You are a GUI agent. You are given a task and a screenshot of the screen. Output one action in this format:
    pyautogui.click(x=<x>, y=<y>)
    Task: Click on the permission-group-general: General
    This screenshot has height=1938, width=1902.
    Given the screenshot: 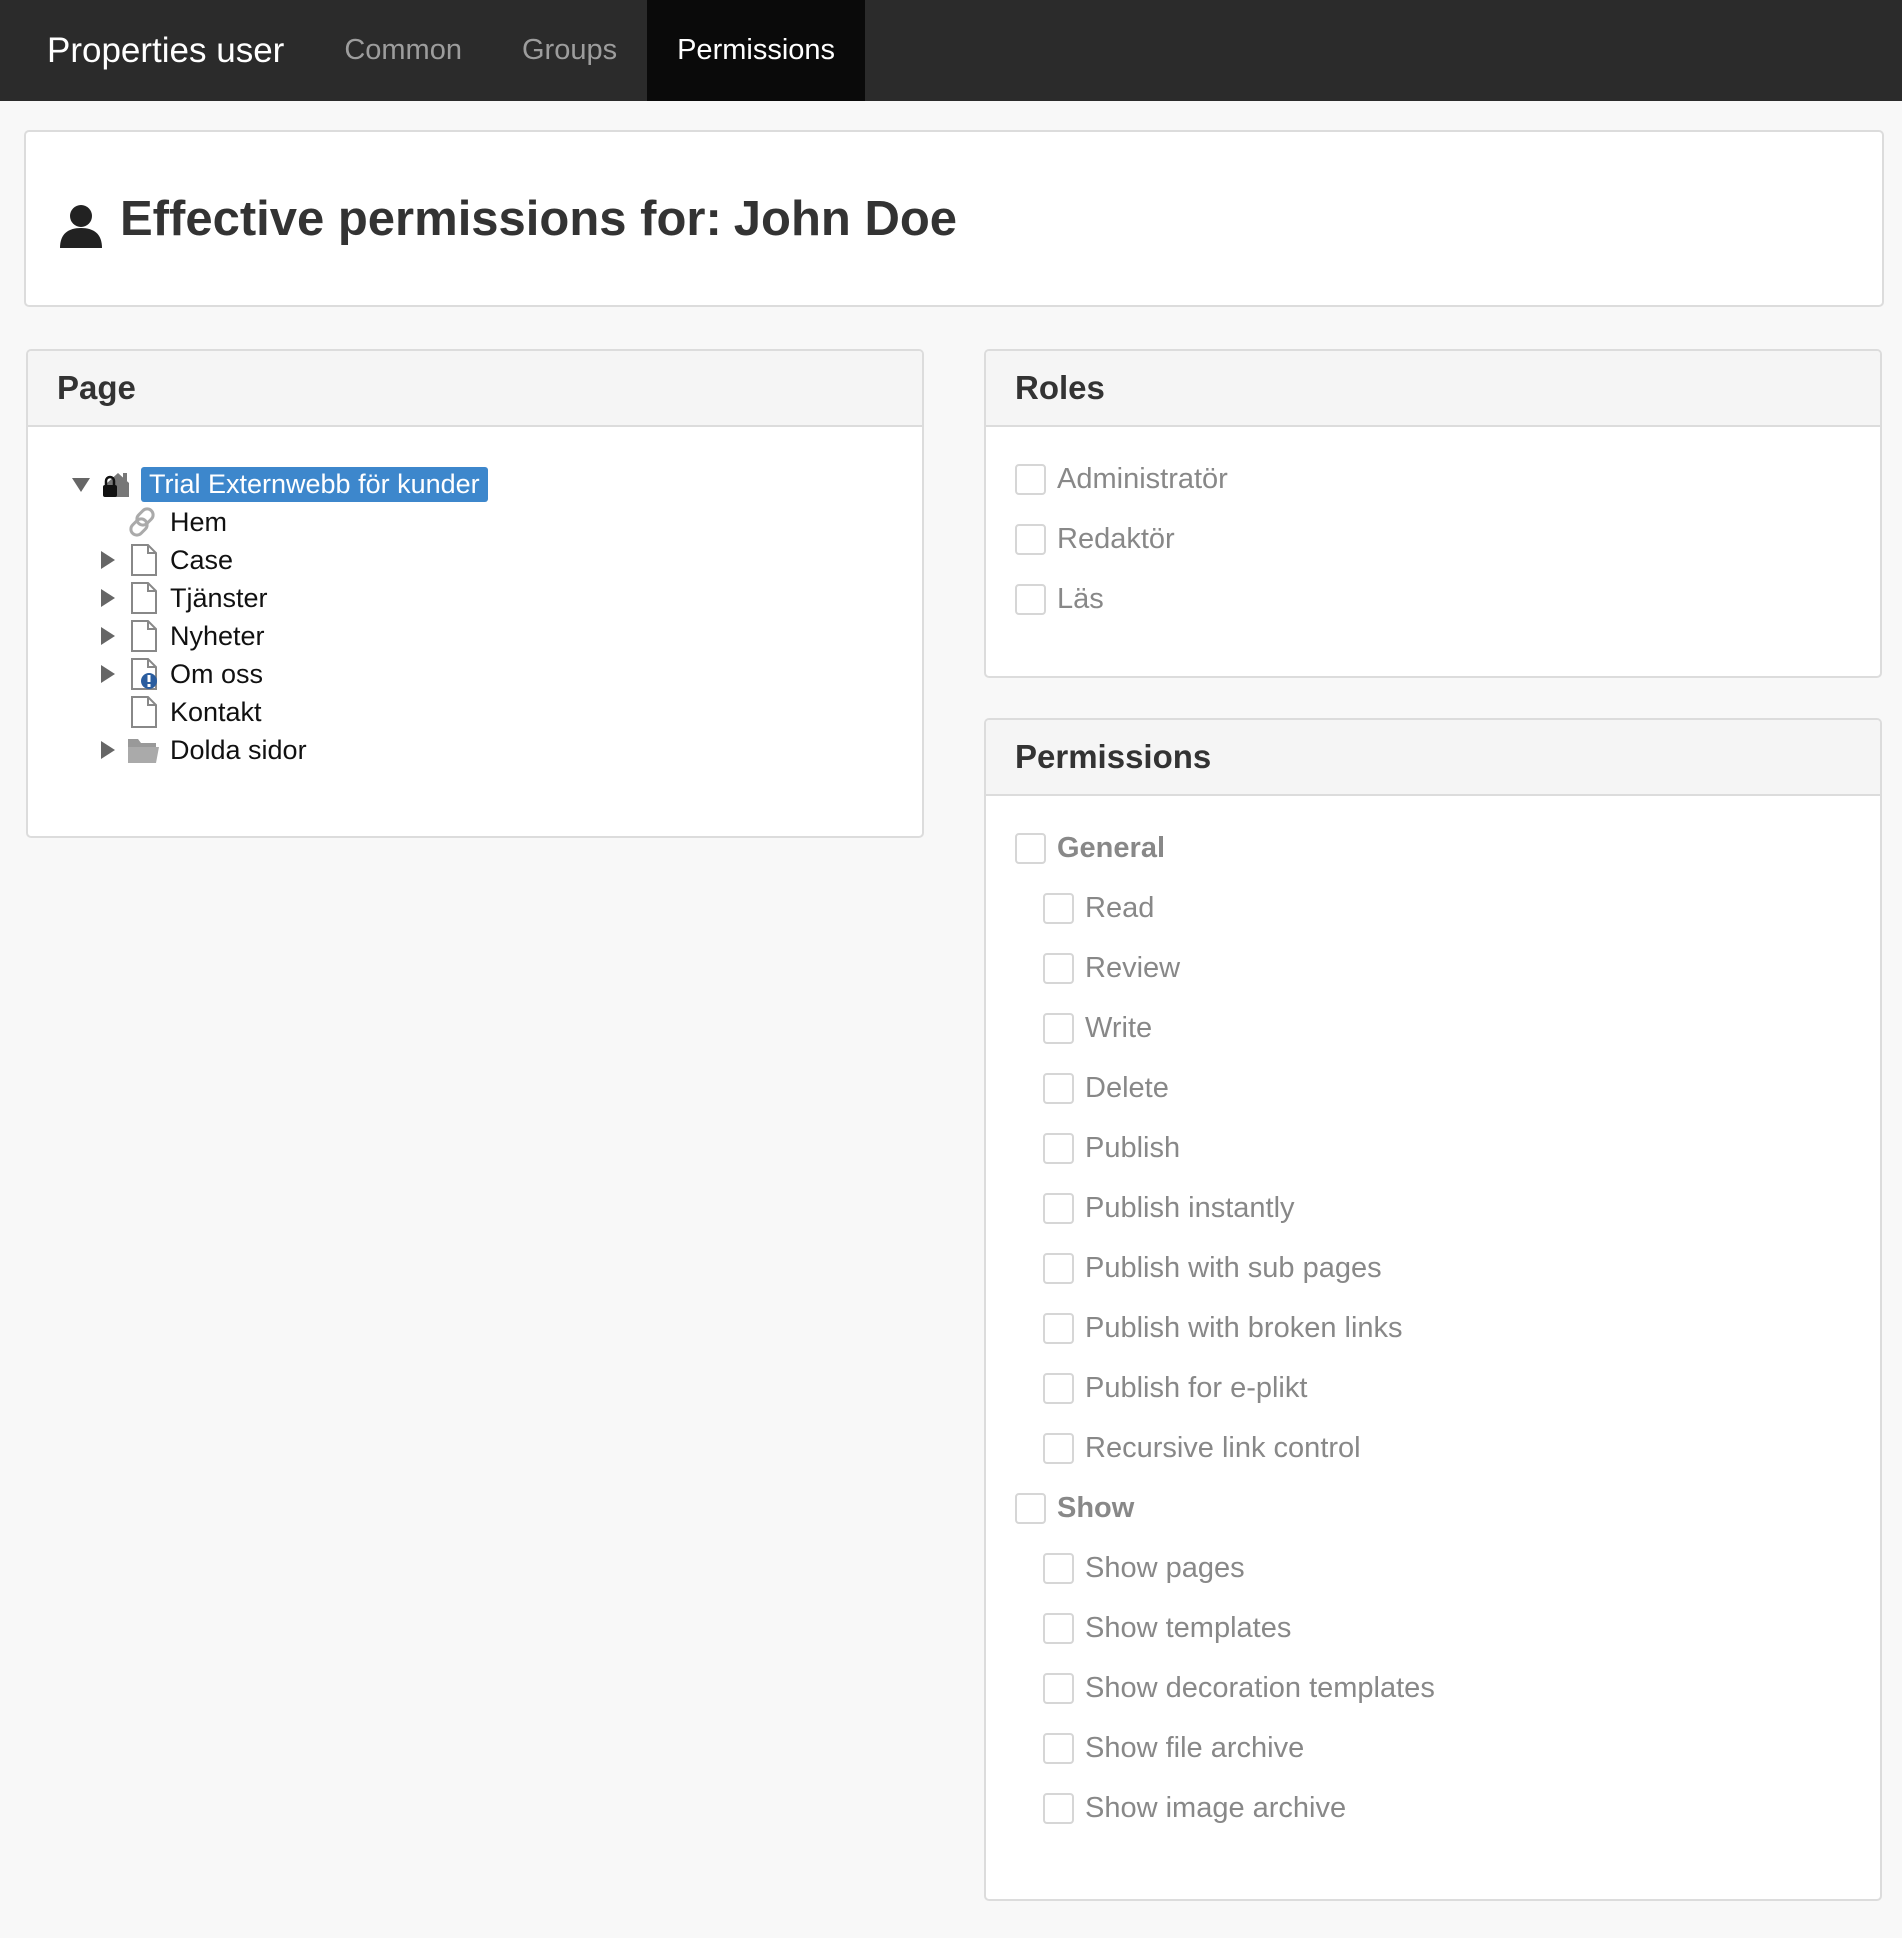 What is the action you would take?
    pyautogui.click(x=1433, y=848)
    